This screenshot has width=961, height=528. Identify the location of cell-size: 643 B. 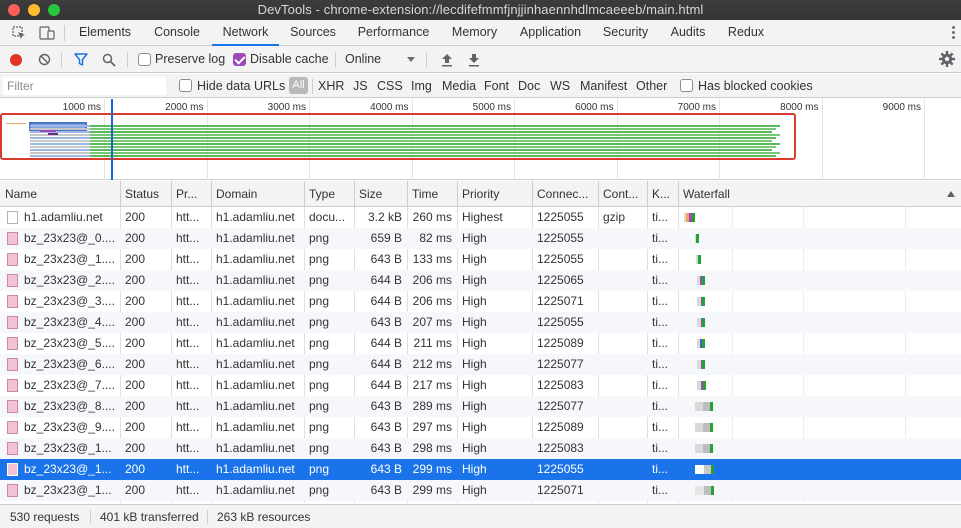
(386, 427).